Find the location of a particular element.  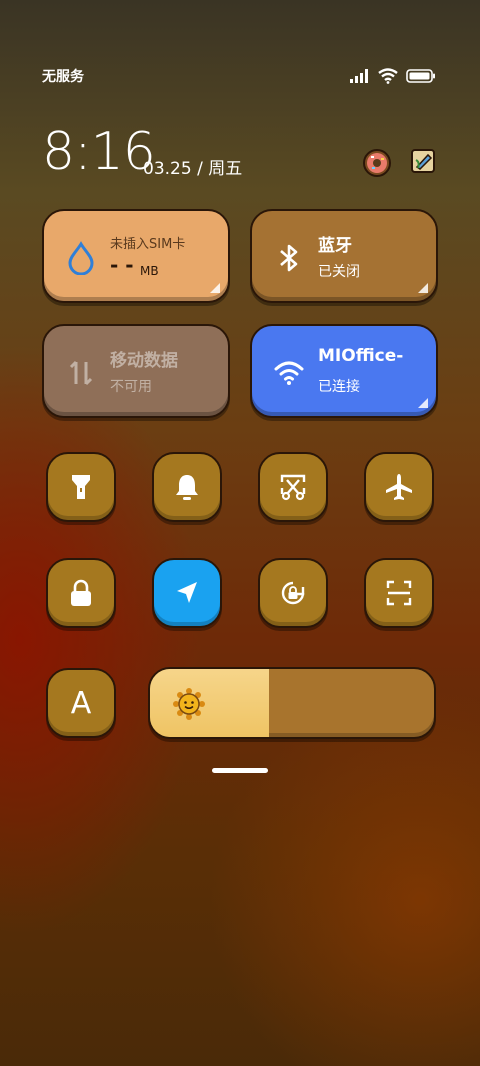

bluetooth-status: 已关闭 is located at coordinates (339, 272).